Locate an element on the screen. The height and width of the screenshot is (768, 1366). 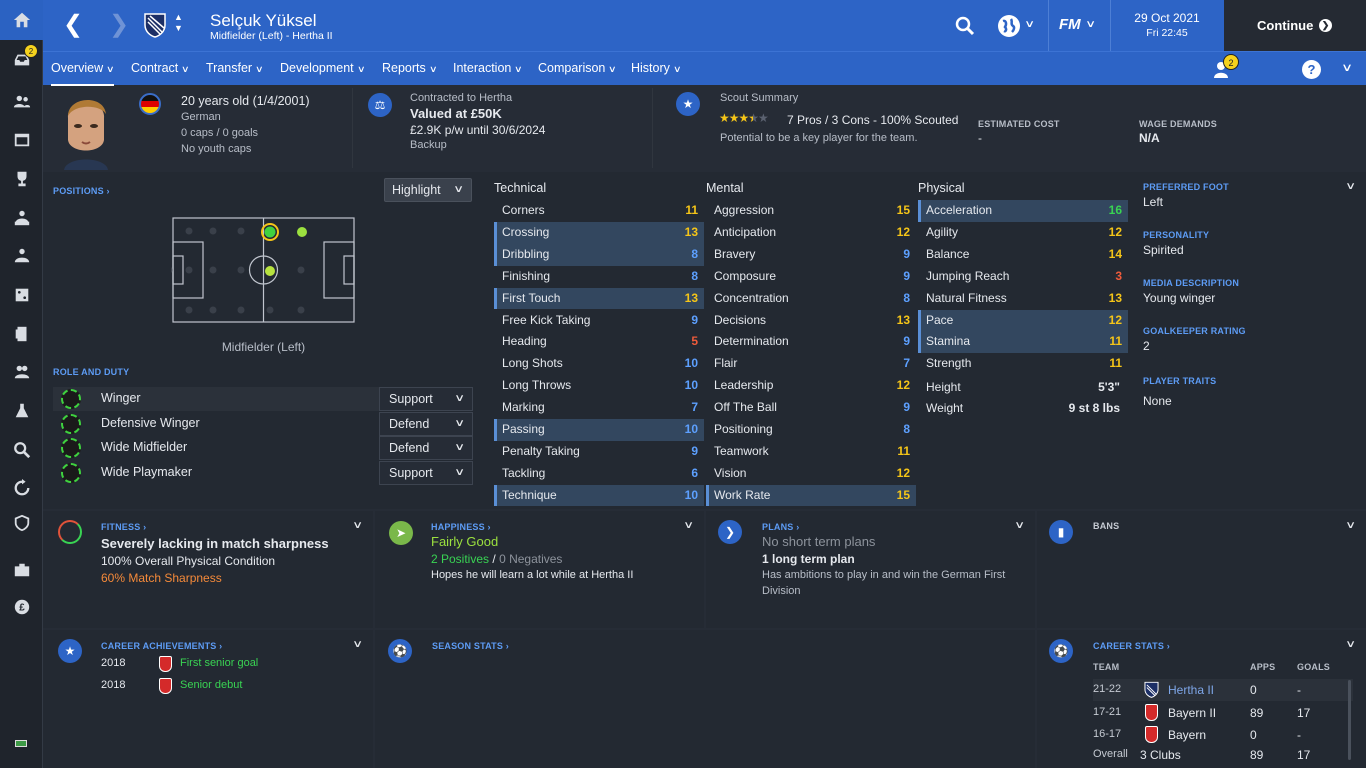
attribute-name: Finishing is located at coordinates (526, 275).